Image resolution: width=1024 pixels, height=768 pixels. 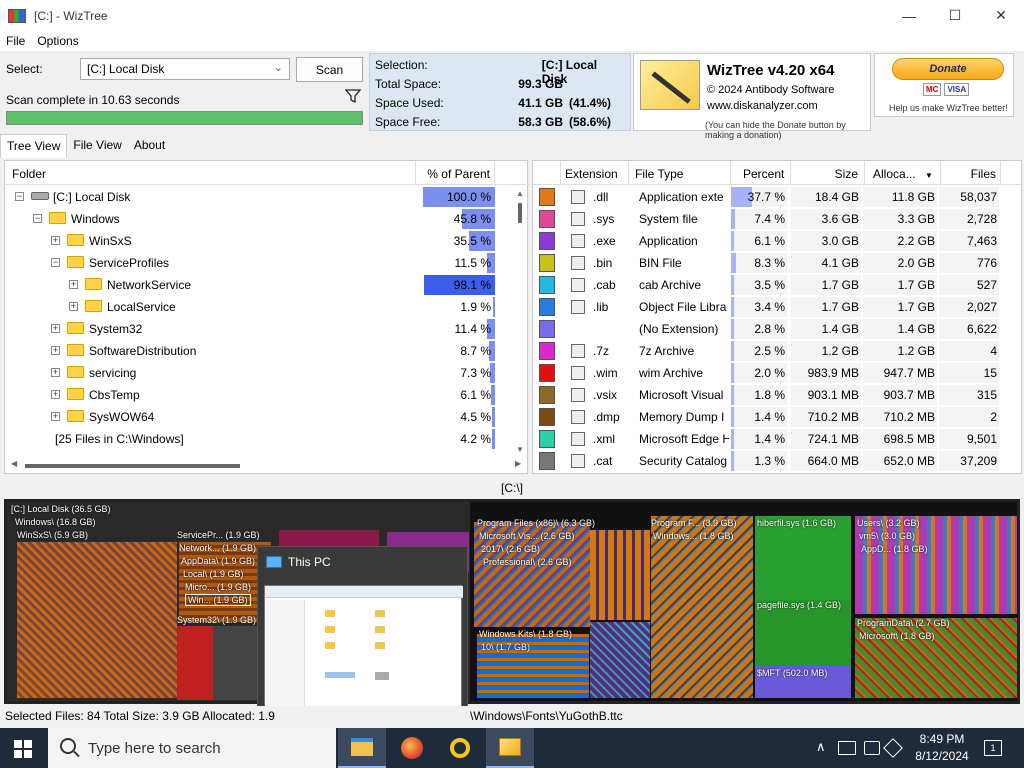 What do you see at coordinates (778, 329) in the screenshot?
I see `file-type-row: (No Extension) 2.8 % 1.4 GB 1.4 GB 6,622` at bounding box center [778, 329].